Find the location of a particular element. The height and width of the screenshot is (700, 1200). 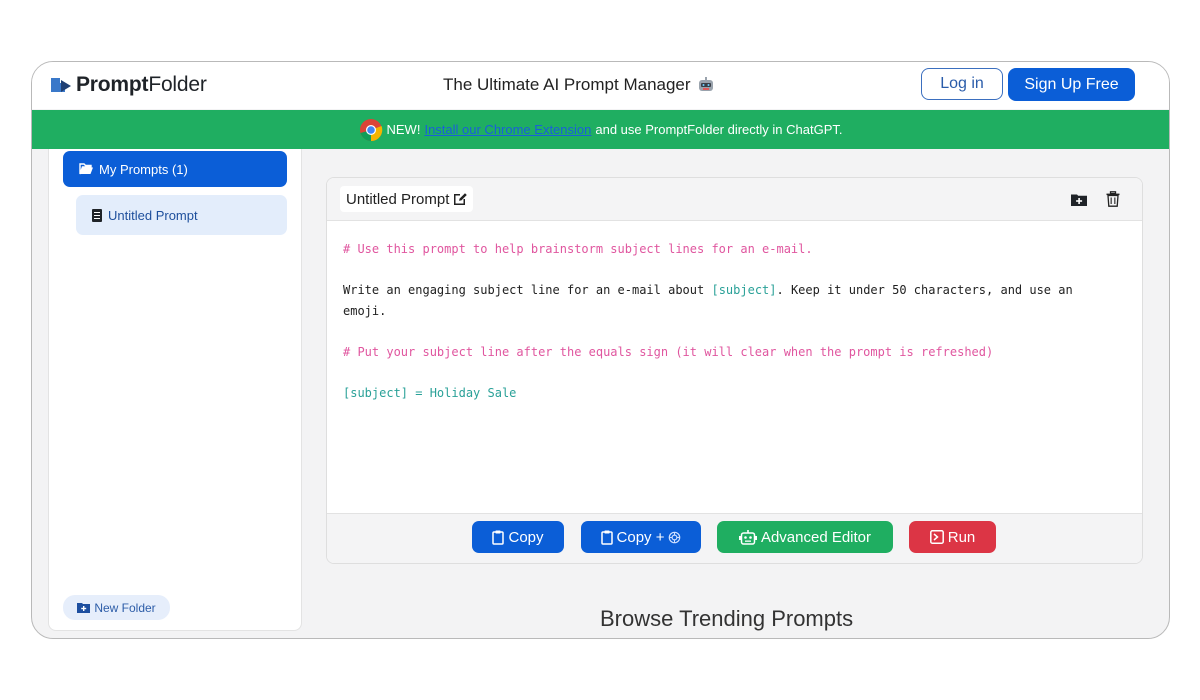

run-button: Run is located at coordinates (952, 537).